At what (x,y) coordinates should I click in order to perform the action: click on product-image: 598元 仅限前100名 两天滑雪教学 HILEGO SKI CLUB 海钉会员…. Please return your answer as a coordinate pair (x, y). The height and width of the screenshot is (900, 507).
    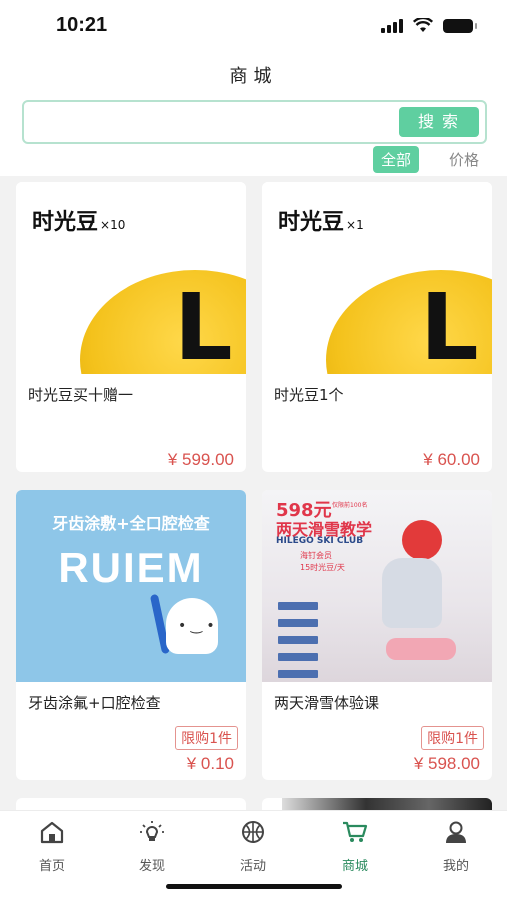
    Looking at the image, I should click on (377, 586).